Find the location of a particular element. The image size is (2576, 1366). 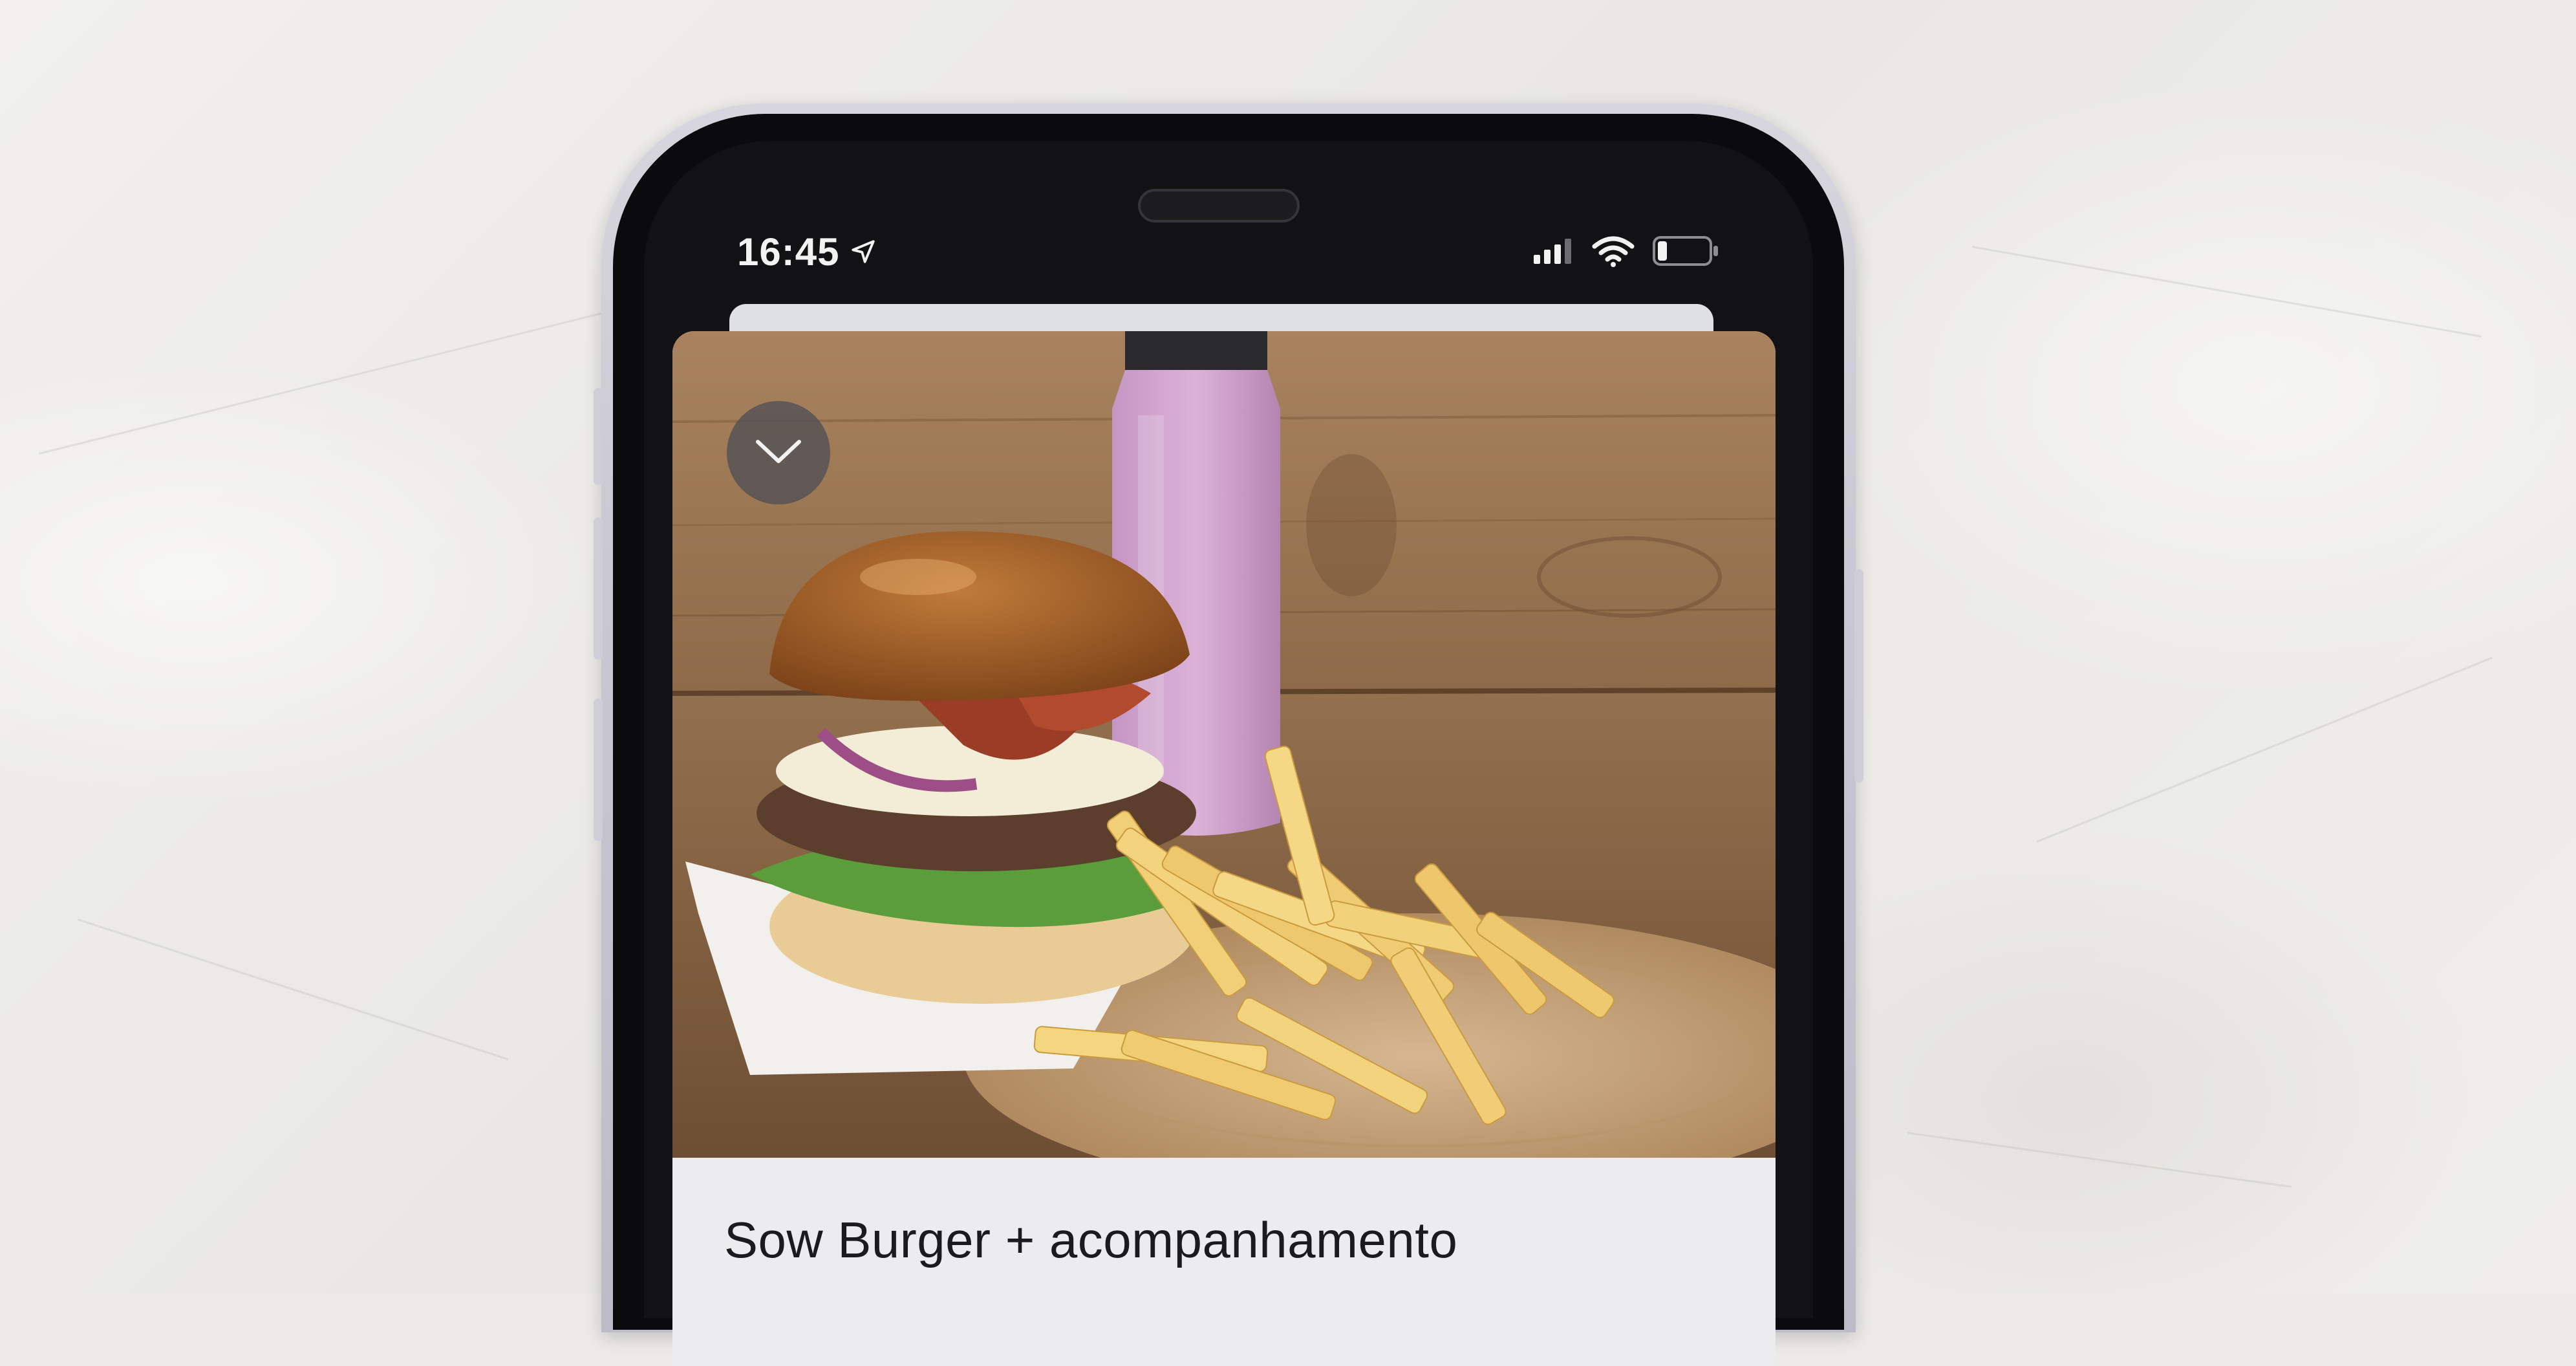

status-icons is located at coordinates (1626, 252).